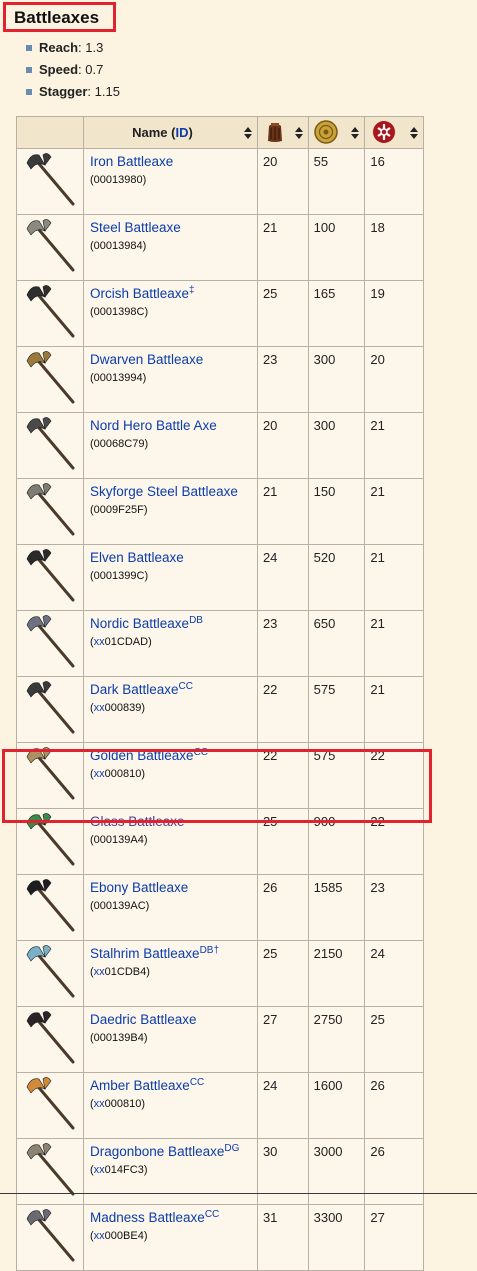 The height and width of the screenshot is (1271, 477). I want to click on weapon-link: Amber BattleaxeCC, so click(173, 1085).